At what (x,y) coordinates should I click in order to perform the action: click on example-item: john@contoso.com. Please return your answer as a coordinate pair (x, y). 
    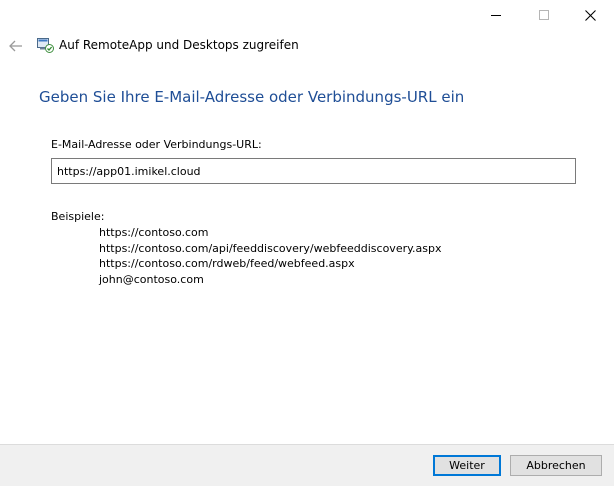
    Looking at the image, I should click on (151, 279).